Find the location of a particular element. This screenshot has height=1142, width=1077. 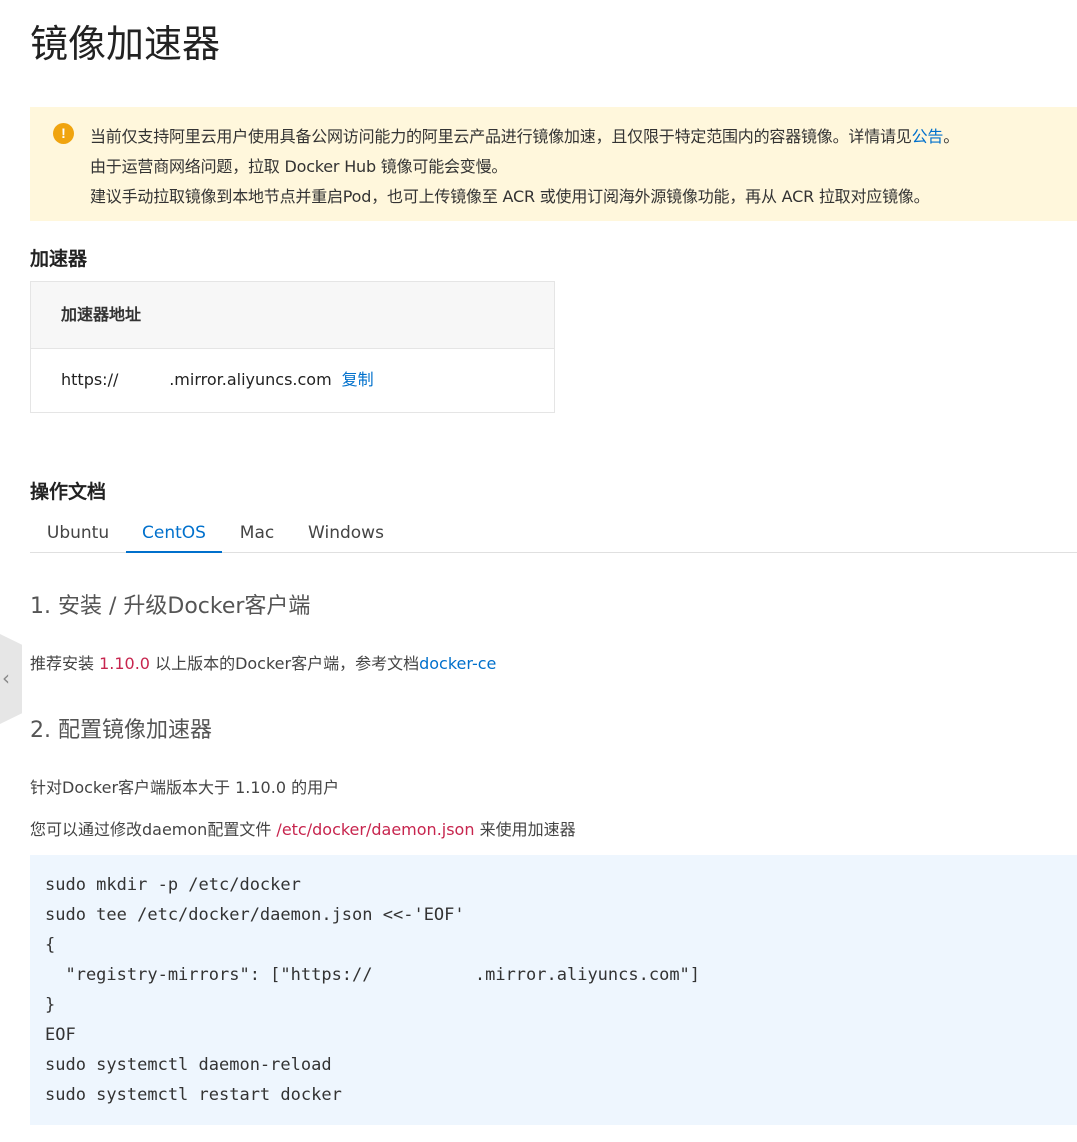

step2-text-1: 针对Docker客户端版本大于 1.10.0 的用户 is located at coordinates (185, 787).